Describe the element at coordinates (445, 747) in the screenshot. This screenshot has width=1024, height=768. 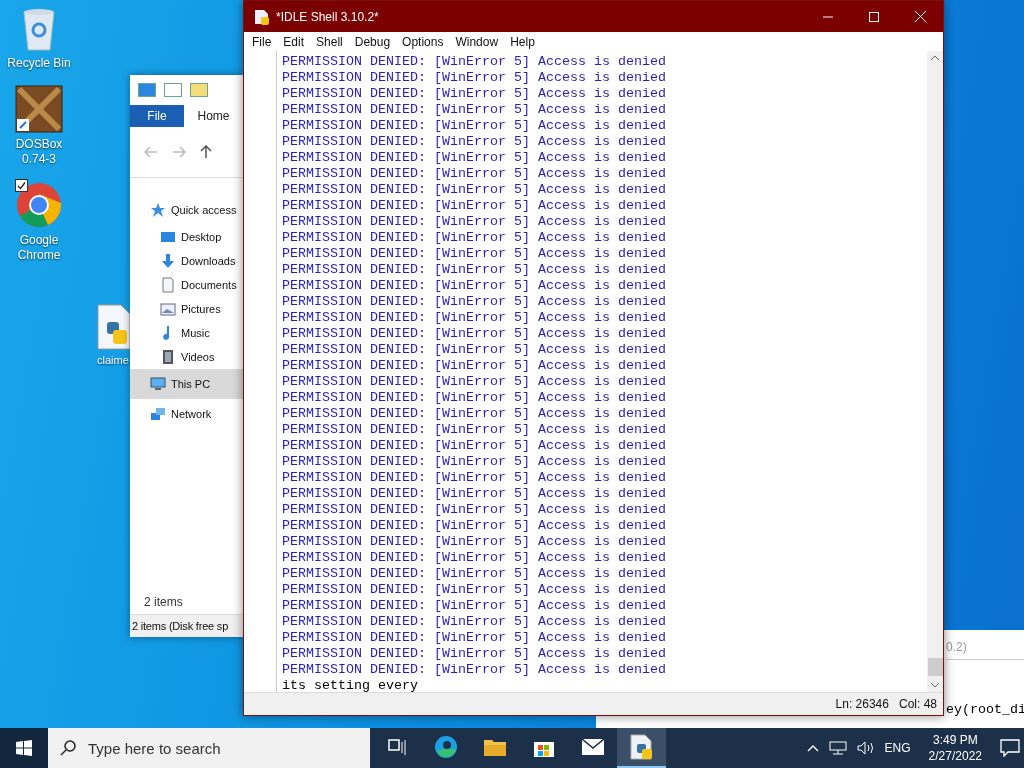
I see `edge-icon` at that location.